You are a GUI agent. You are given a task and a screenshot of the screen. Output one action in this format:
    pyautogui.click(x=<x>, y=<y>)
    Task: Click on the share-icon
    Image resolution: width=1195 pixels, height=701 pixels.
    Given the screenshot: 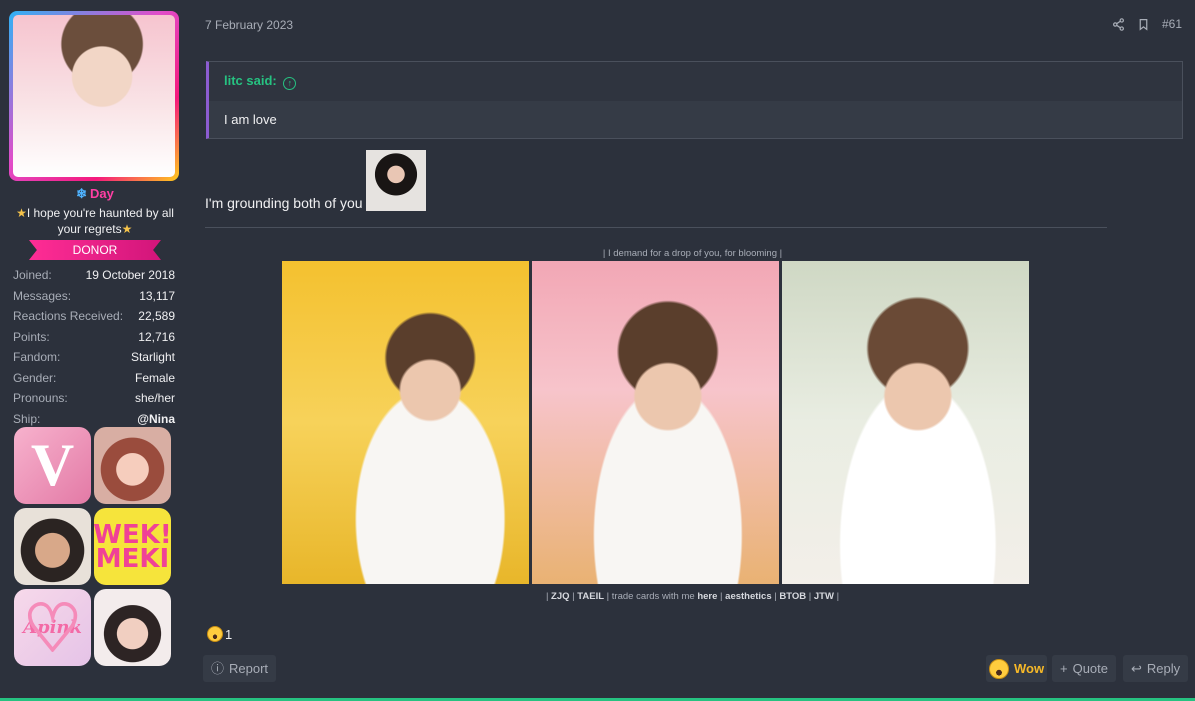 What is the action you would take?
    pyautogui.click(x=1118, y=24)
    